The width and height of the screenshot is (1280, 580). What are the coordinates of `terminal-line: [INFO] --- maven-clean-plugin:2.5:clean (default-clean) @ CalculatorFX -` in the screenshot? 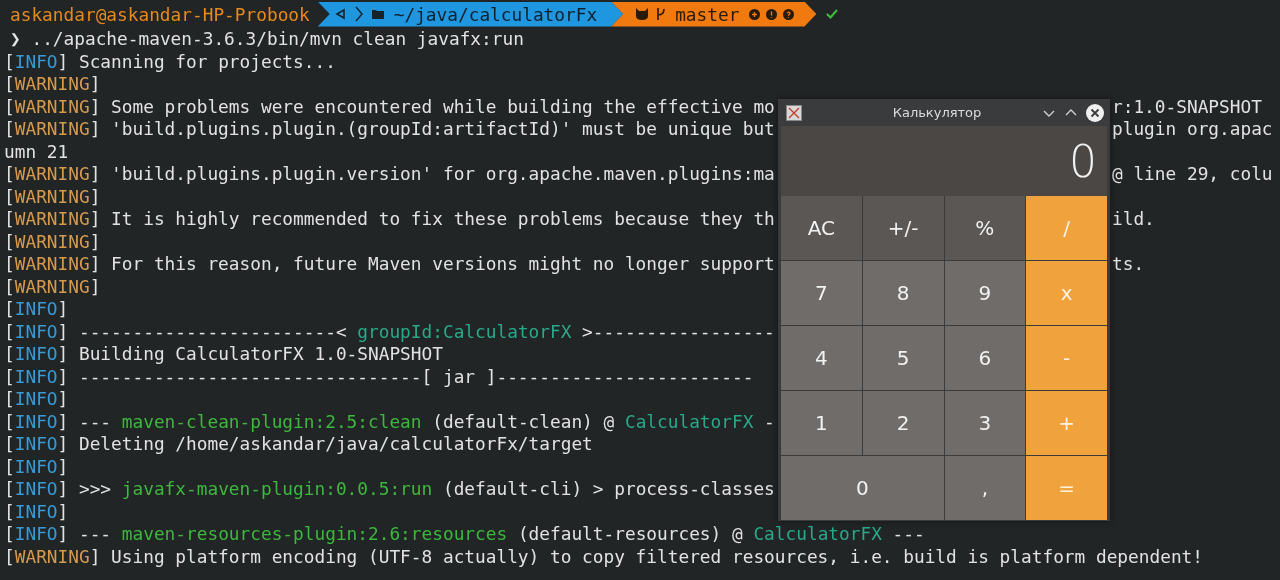 It's located at (389, 421).